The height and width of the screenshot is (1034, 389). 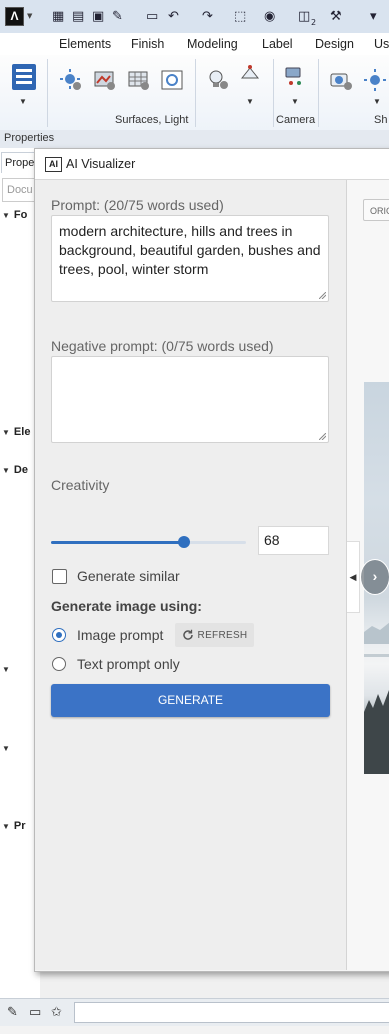 I want to click on render-view-icon, so click(x=172, y=80).